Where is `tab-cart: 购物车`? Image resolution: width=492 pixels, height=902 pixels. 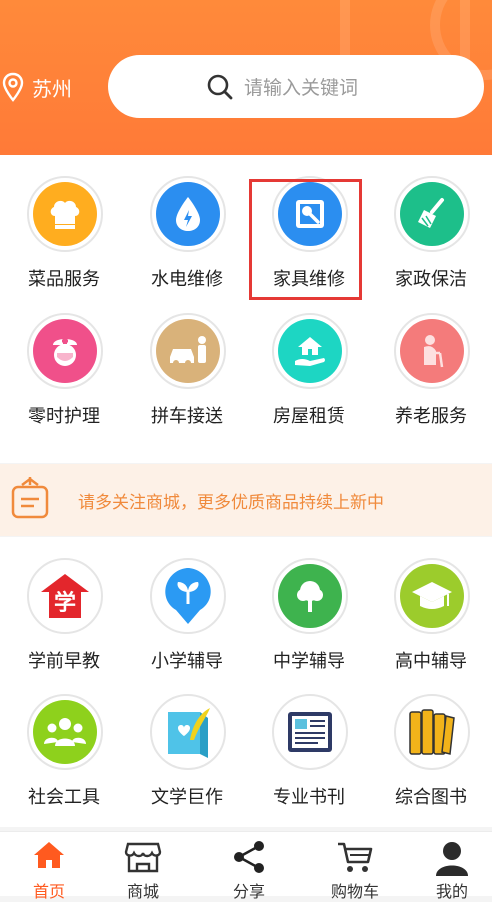
tab-cart: 购物车 is located at coordinates (355, 866).